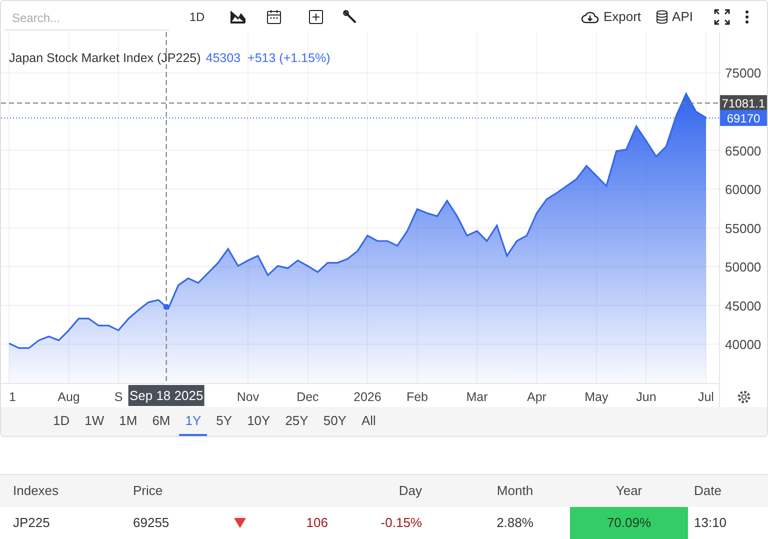 The image size is (768, 539). What do you see at coordinates (744, 397) in the screenshot?
I see `settings-icon` at bounding box center [744, 397].